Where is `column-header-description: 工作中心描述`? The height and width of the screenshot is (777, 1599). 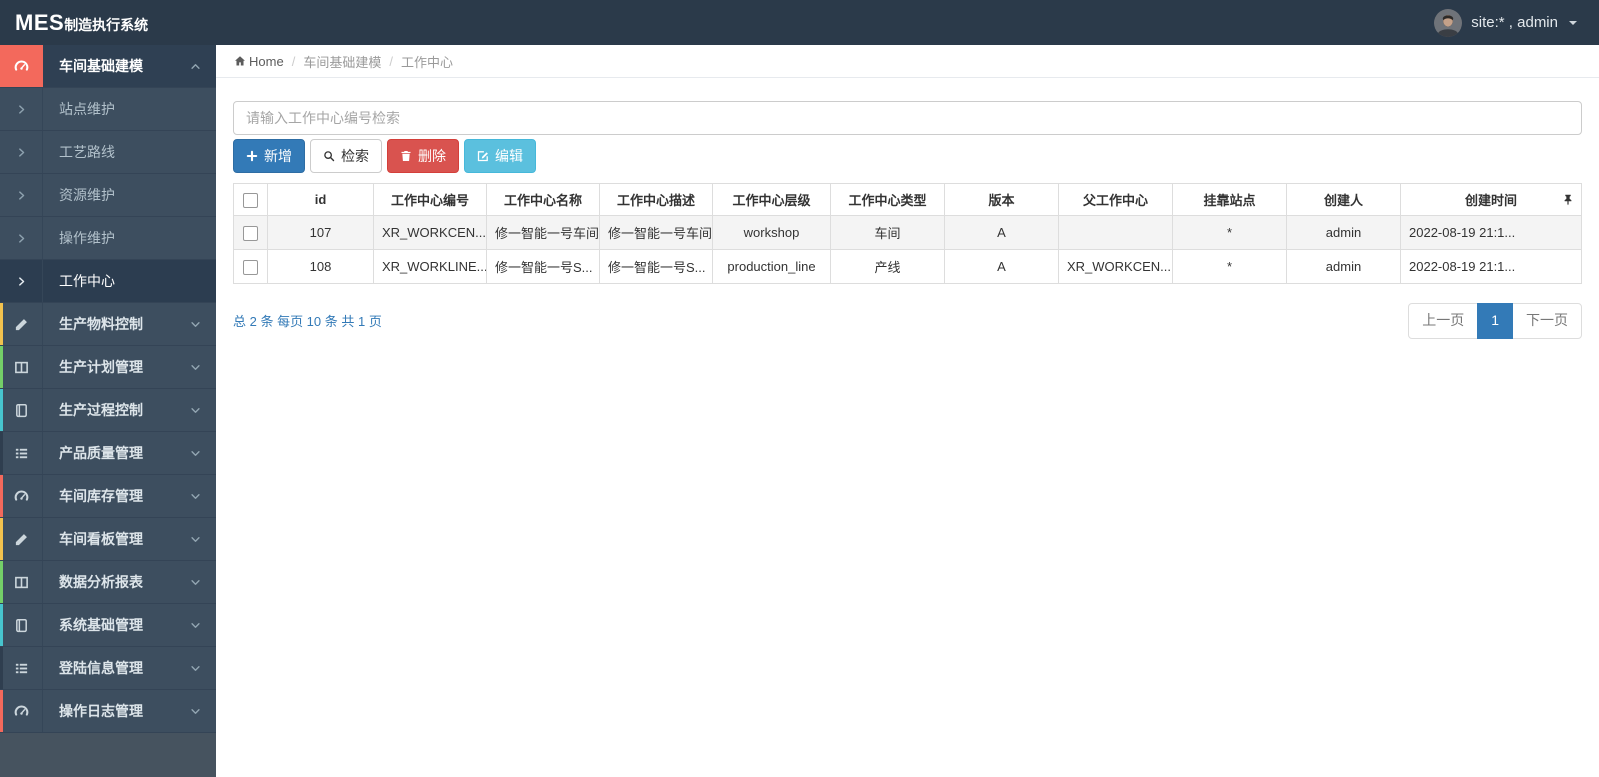
column-header-description: 工作中心描述 is located at coordinates (656, 199).